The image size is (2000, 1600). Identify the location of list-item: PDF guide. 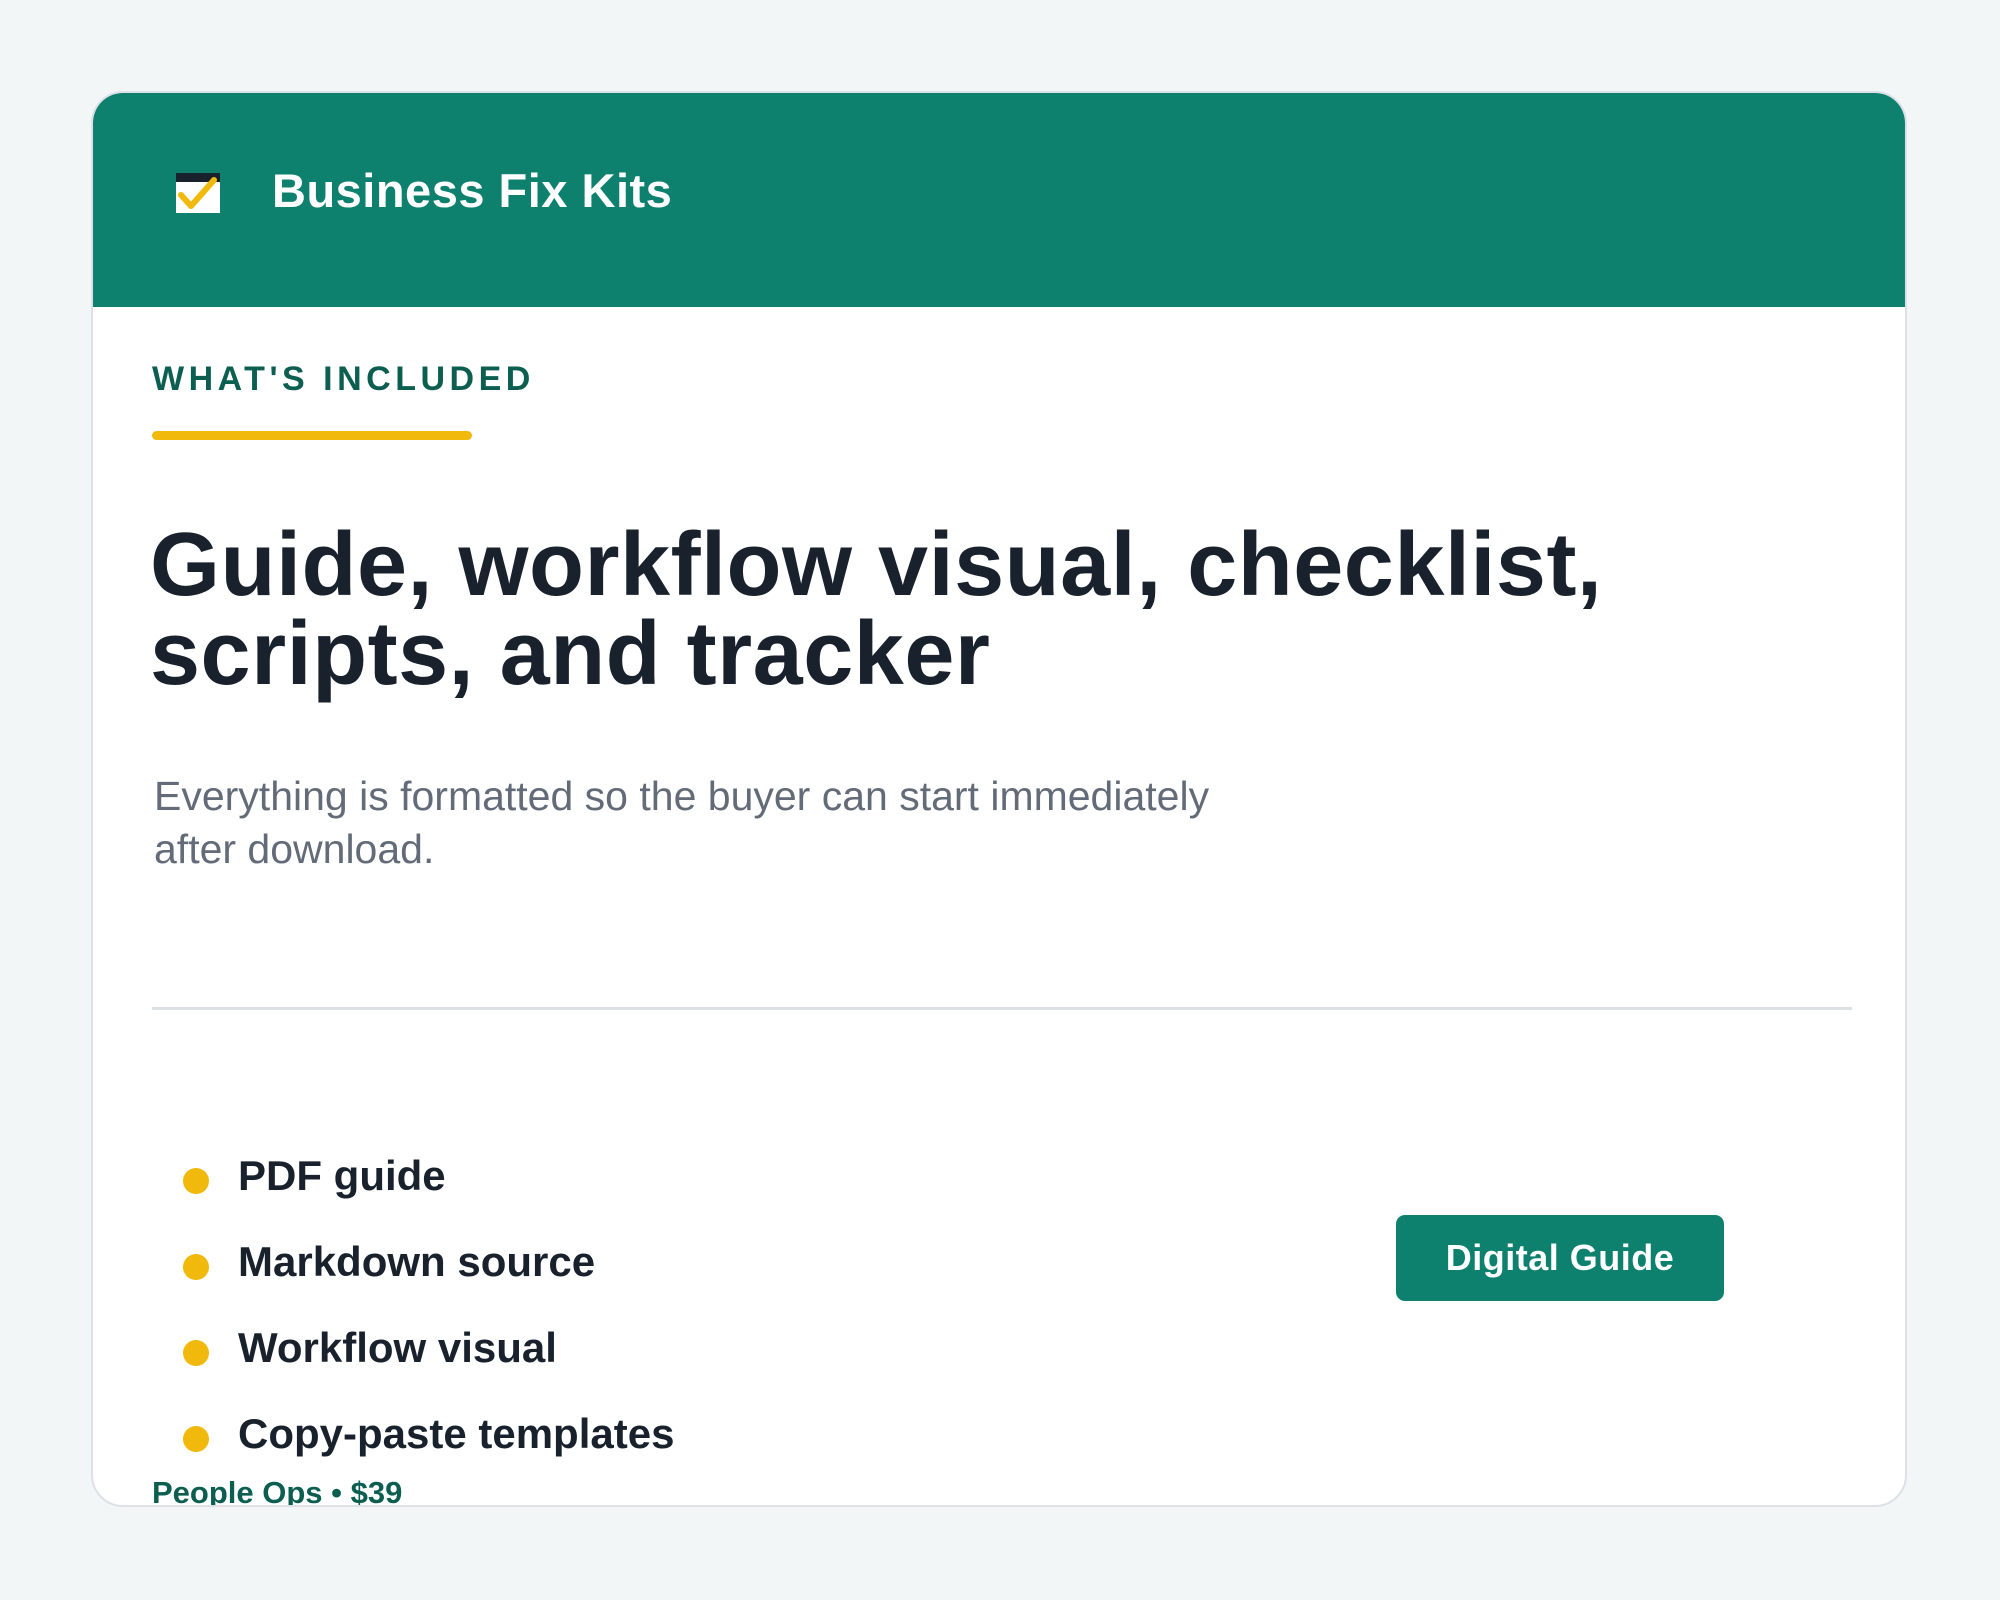
(413, 1176).